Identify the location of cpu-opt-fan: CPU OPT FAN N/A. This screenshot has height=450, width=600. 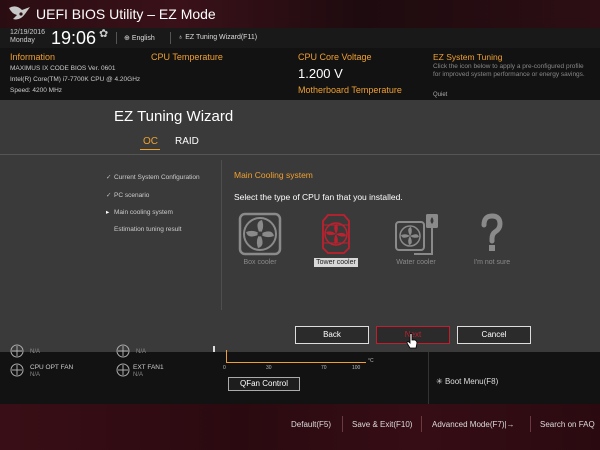
(51, 371).